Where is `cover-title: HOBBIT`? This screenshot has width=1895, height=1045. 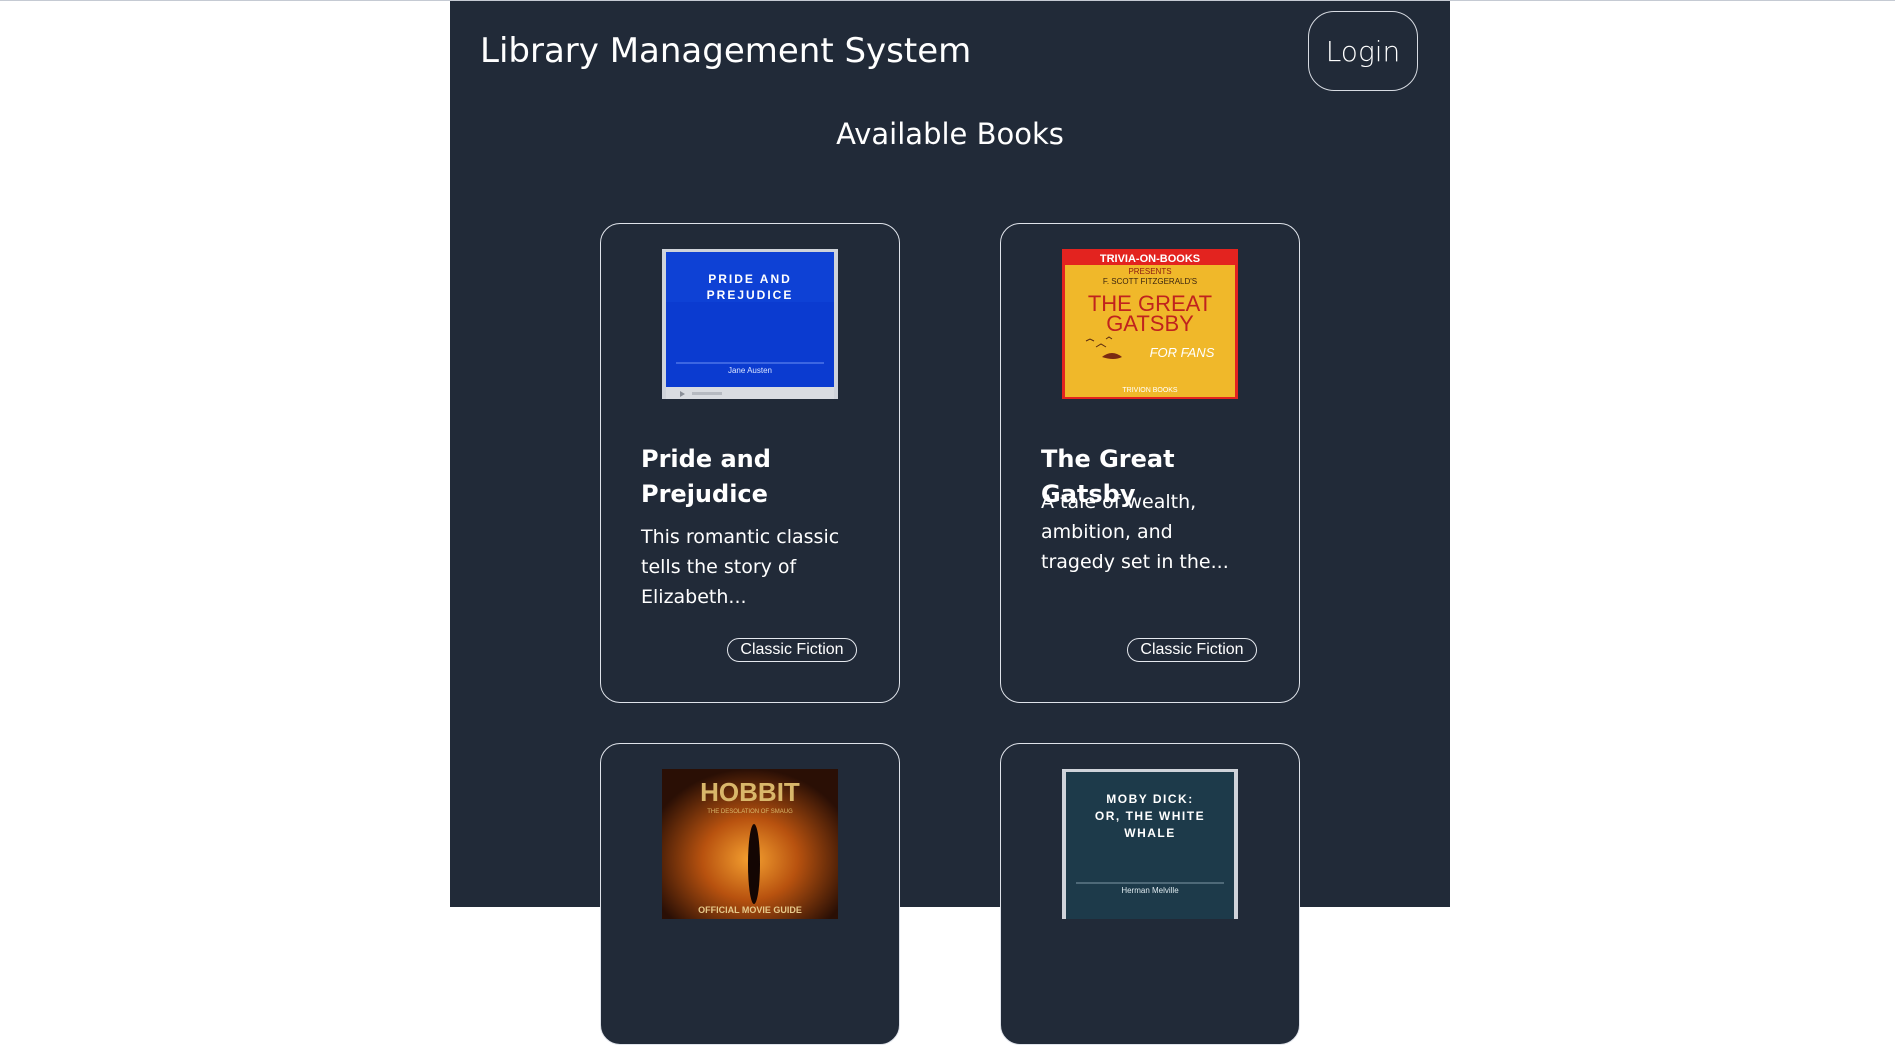
cover-title: HOBBIT is located at coordinates (750, 792).